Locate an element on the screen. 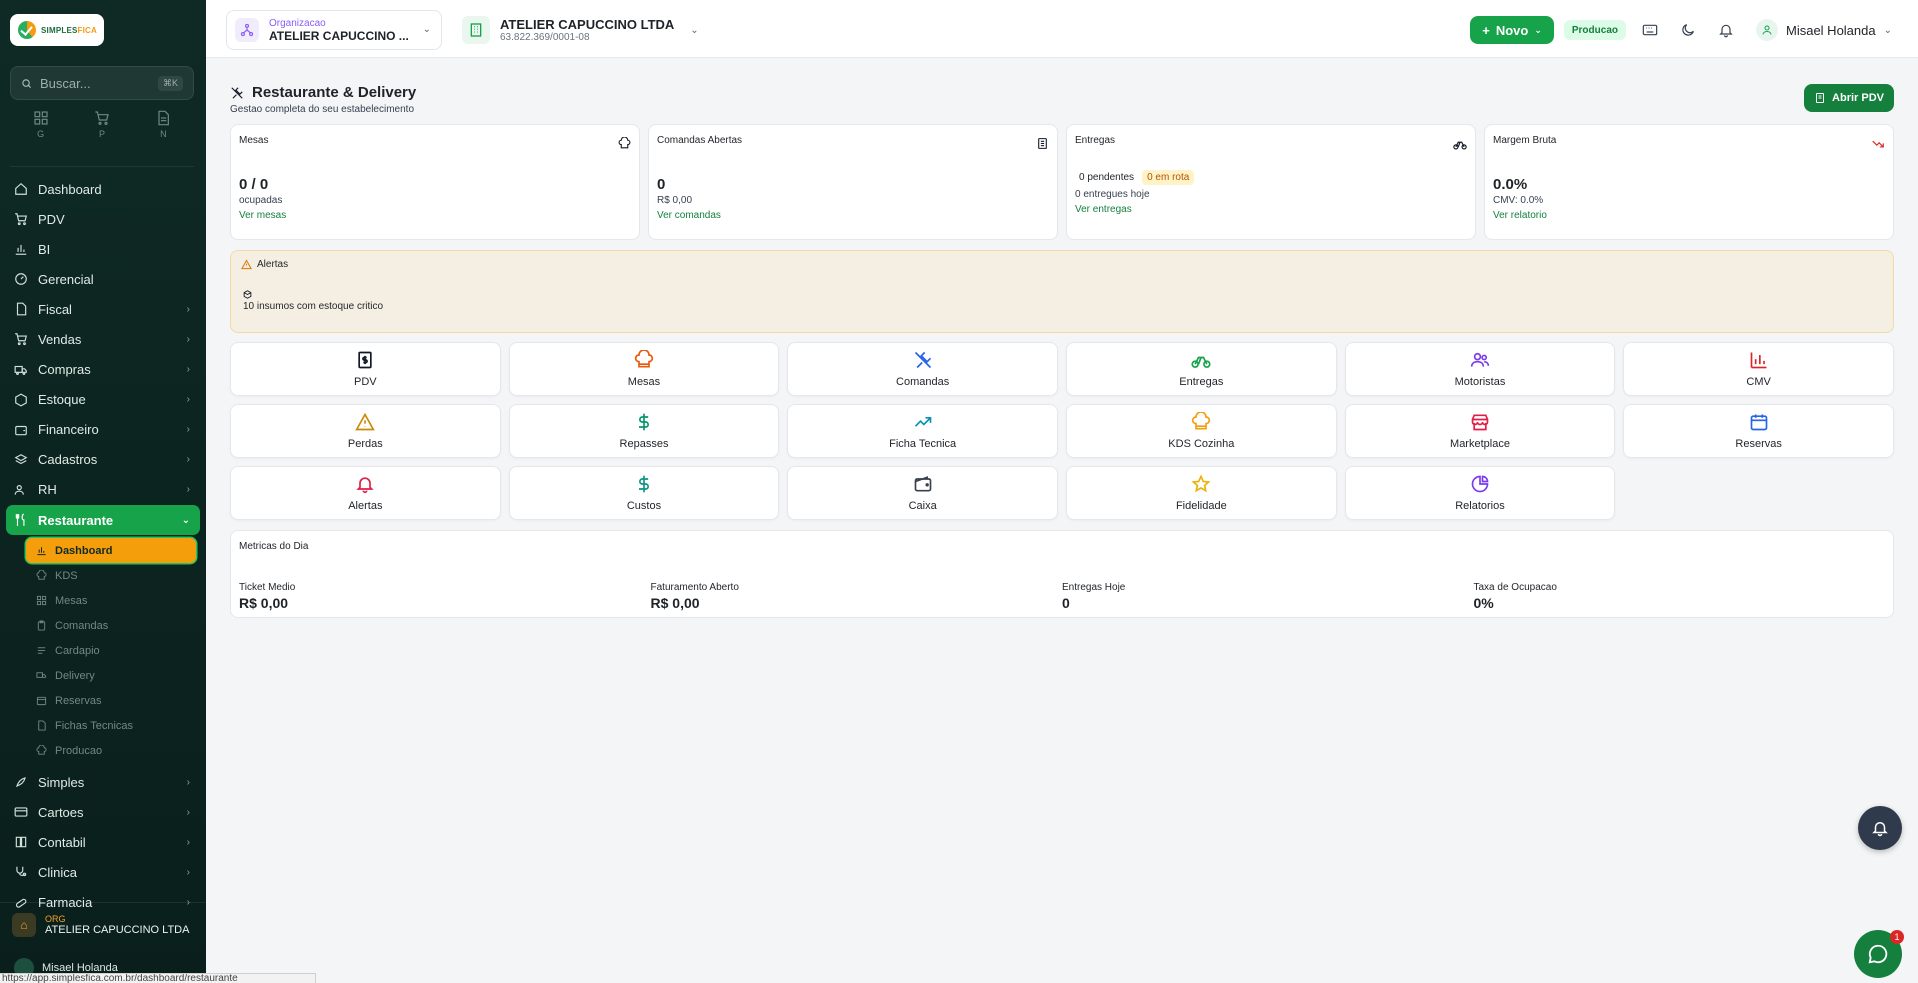  bar-chart-icon is located at coordinates (41, 551).